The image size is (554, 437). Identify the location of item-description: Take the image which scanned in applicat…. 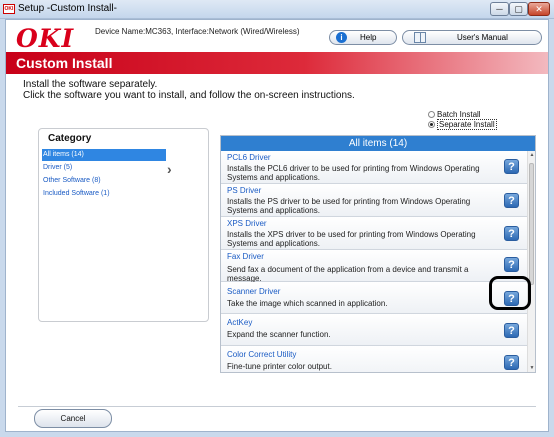
(307, 303).